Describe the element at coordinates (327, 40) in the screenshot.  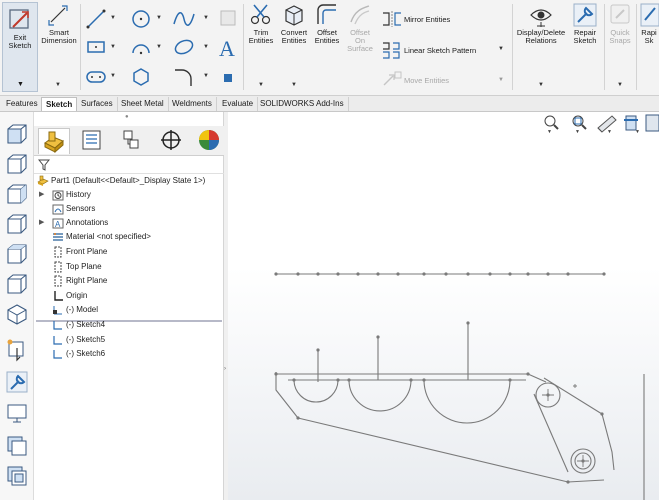
I see `offset-label-line2: Entities` at that location.